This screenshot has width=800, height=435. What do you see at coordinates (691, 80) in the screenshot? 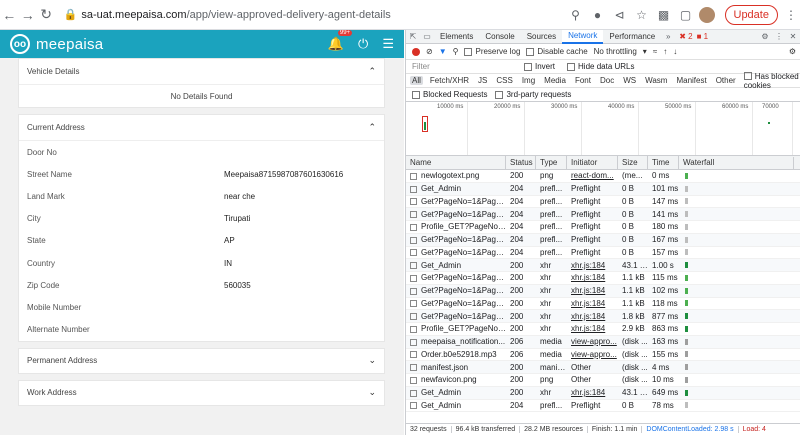
I see `type-filter-manifest: Manifest` at bounding box center [691, 80].